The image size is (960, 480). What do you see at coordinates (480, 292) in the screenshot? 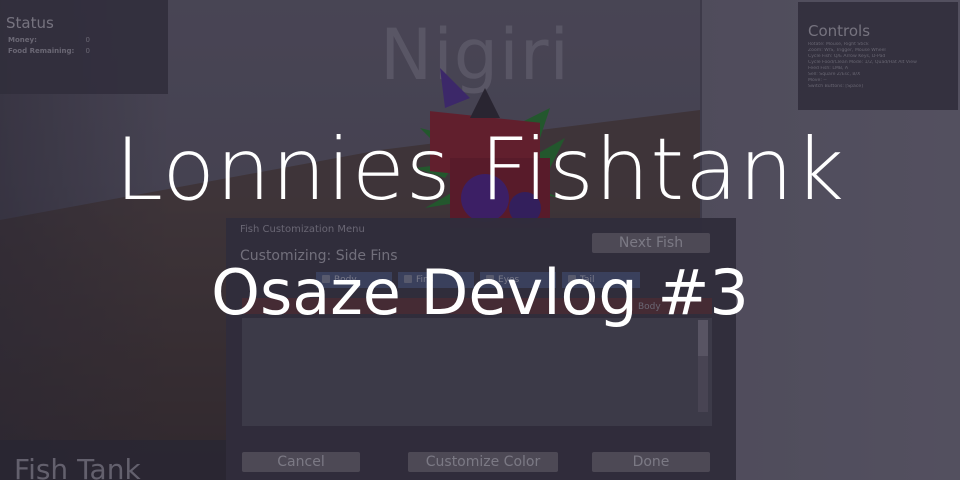
I see `thumbnail-subtitle: Osaze Devlog #3` at bounding box center [480, 292].